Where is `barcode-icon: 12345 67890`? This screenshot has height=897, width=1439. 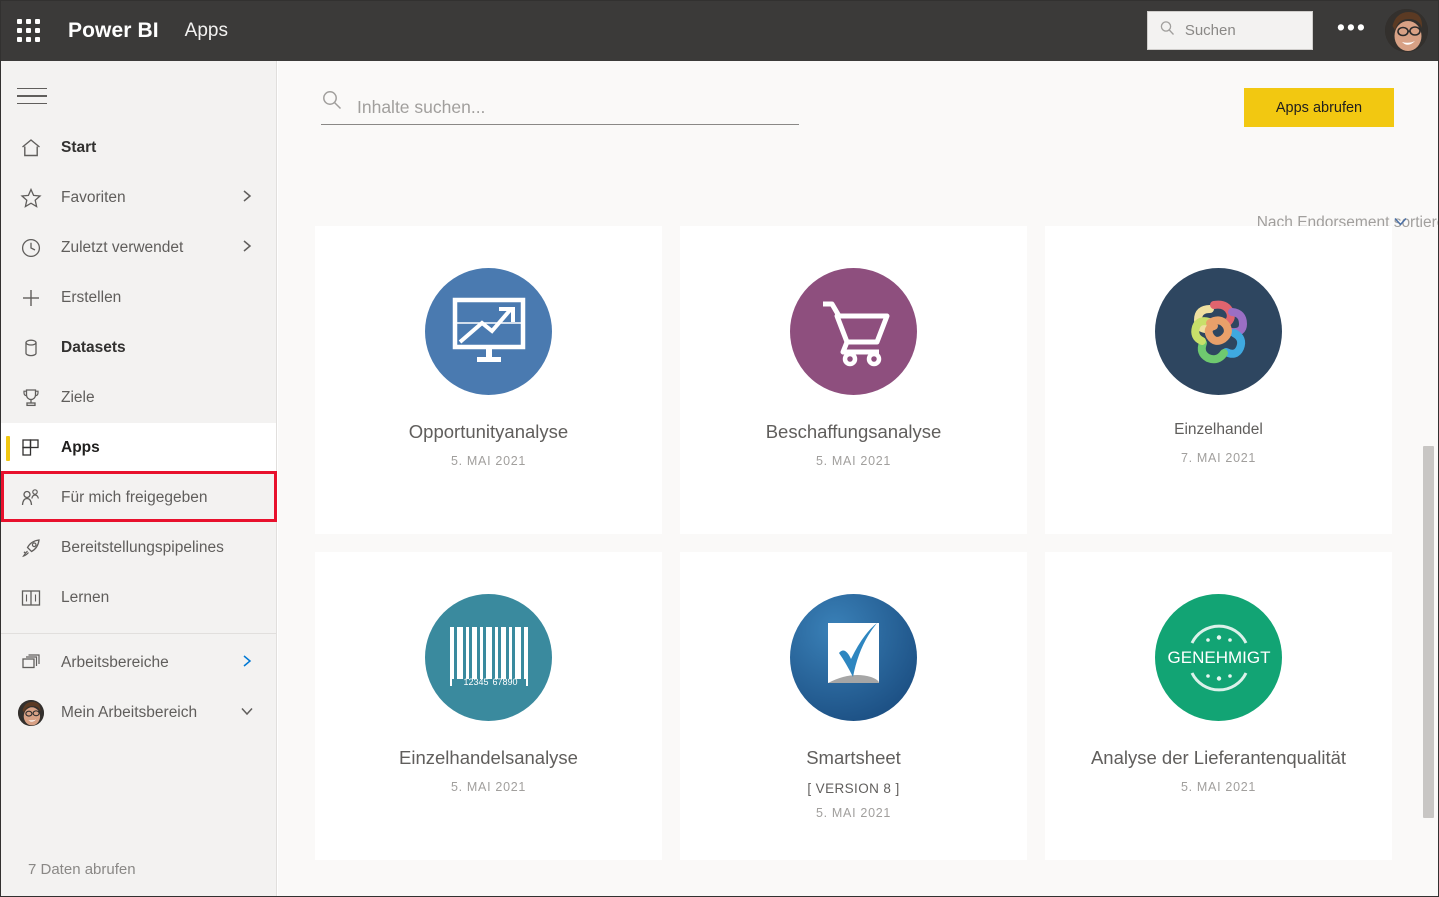 barcode-icon: 12345 67890 is located at coordinates (488, 656).